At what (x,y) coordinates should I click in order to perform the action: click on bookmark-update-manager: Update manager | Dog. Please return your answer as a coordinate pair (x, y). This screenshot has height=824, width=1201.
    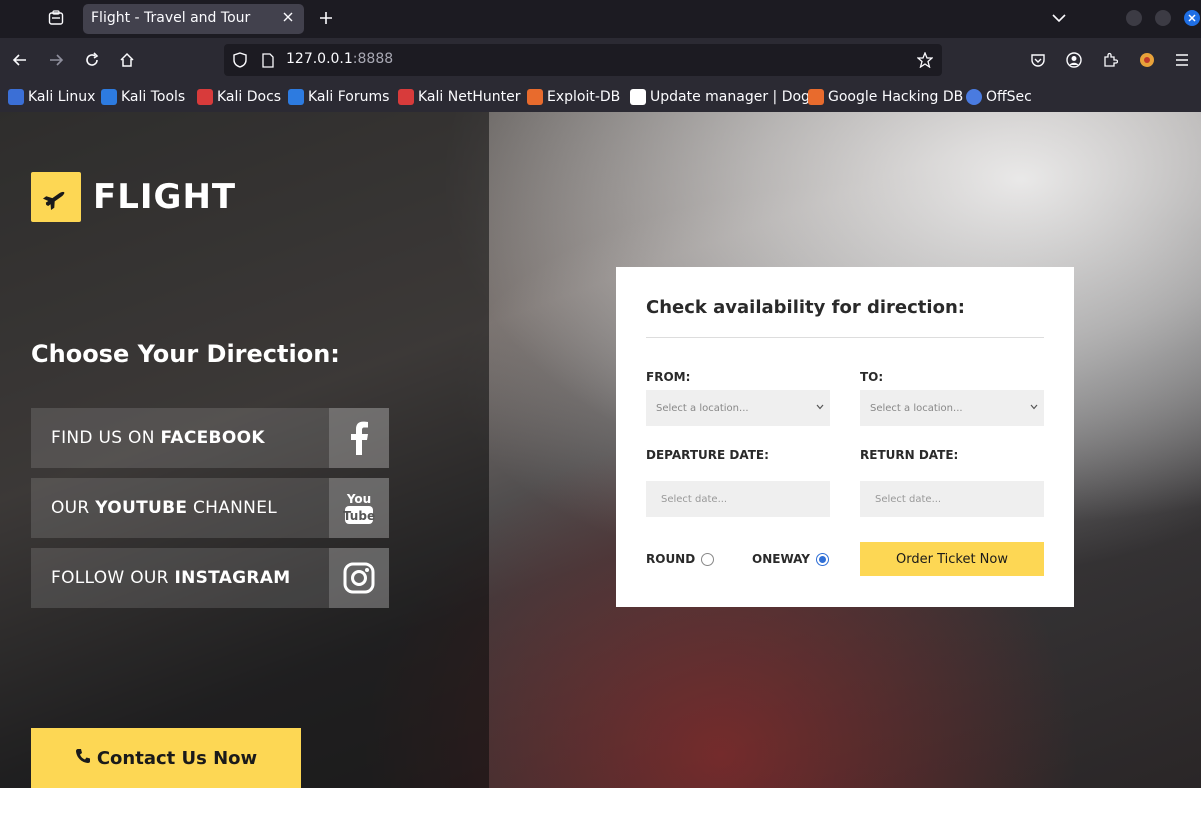
    Looking at the image, I should click on (720, 97).